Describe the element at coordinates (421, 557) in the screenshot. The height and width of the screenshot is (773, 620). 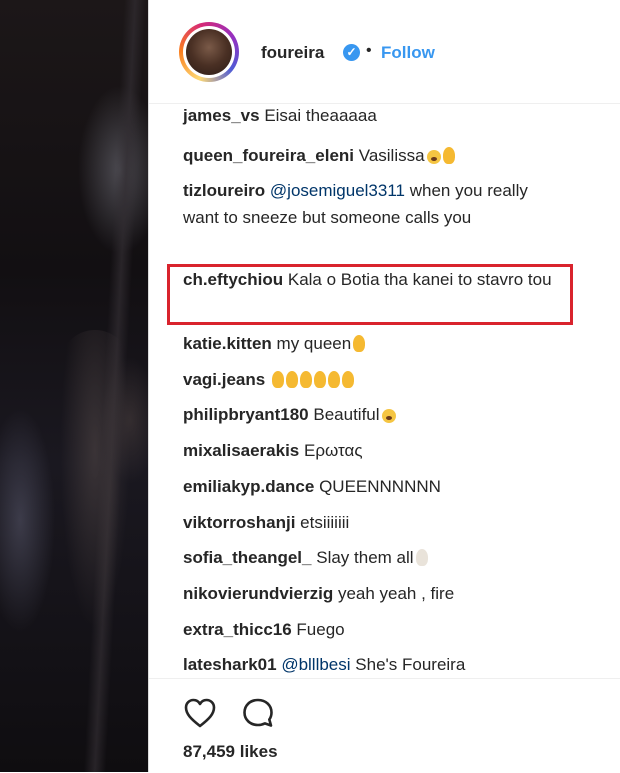
I see `pale-hand-emoji-icon` at that location.